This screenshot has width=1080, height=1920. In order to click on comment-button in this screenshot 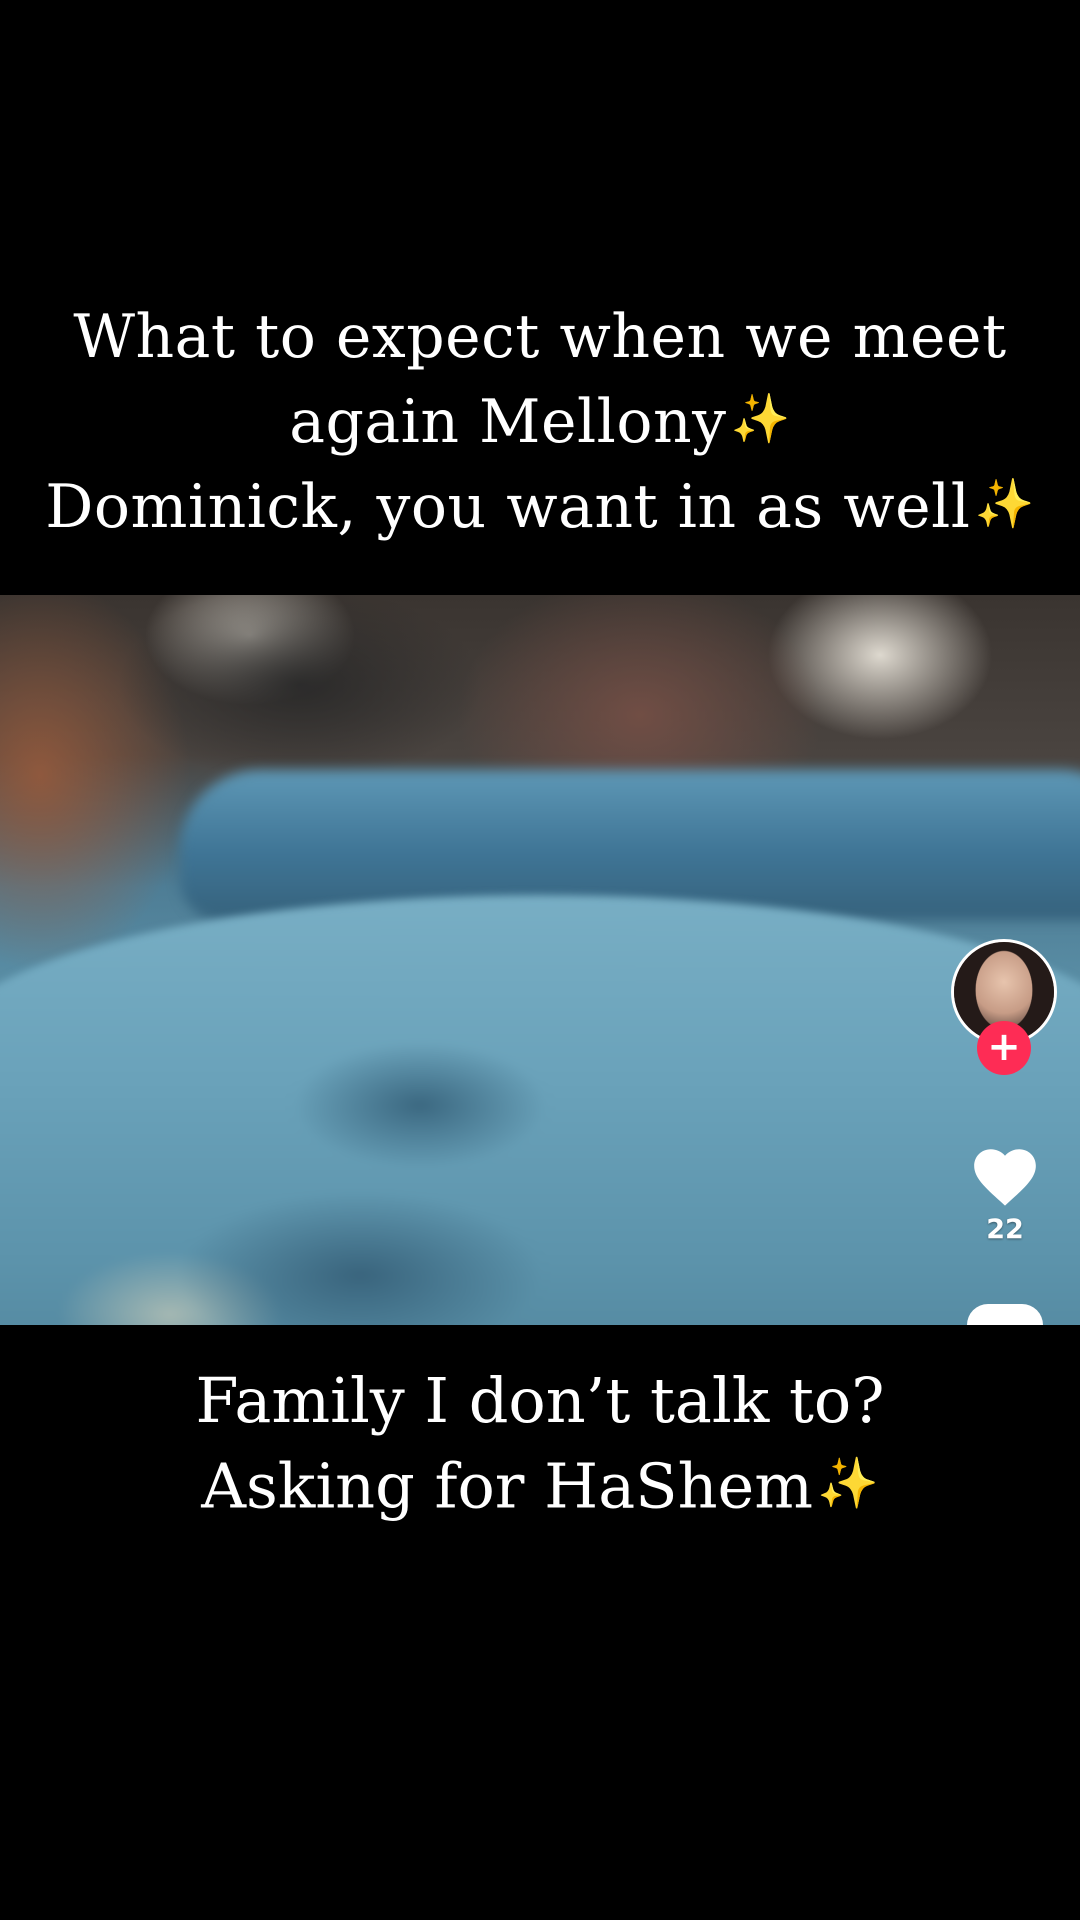, I will do `click(1005, 1314)`.